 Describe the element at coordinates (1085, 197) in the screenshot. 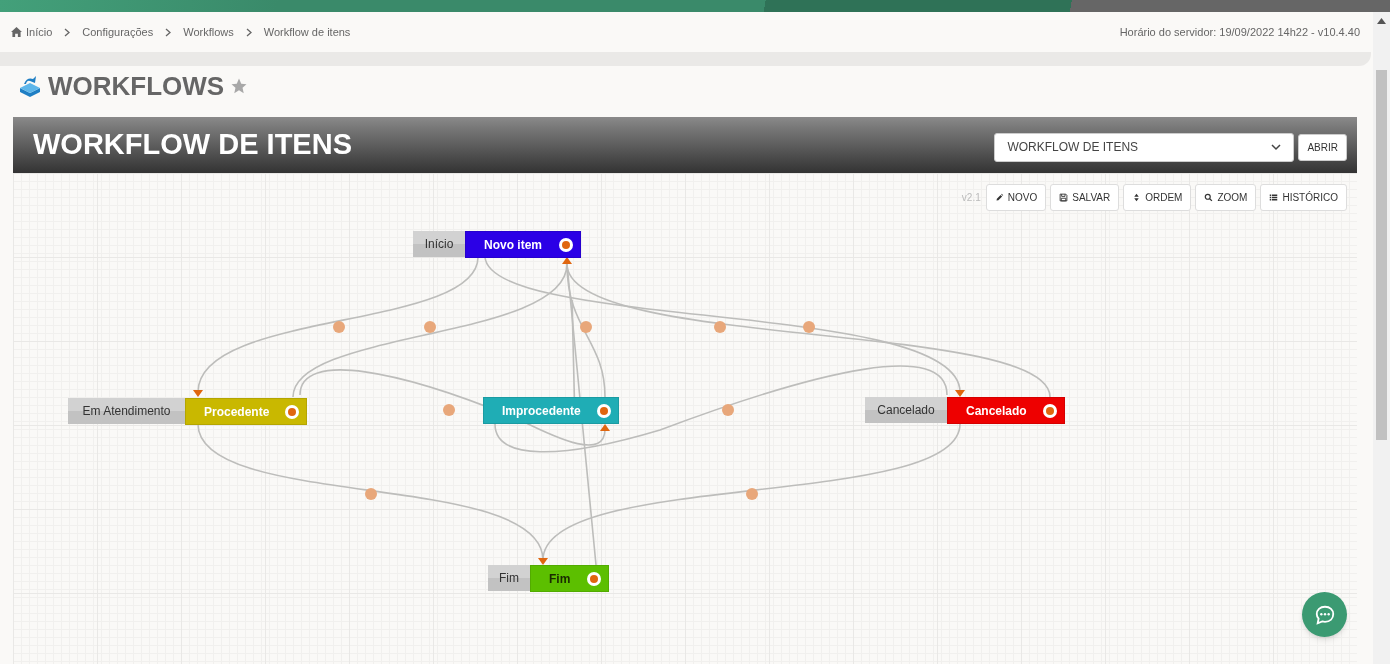

I see `toolbar-button: SALVAR` at that location.